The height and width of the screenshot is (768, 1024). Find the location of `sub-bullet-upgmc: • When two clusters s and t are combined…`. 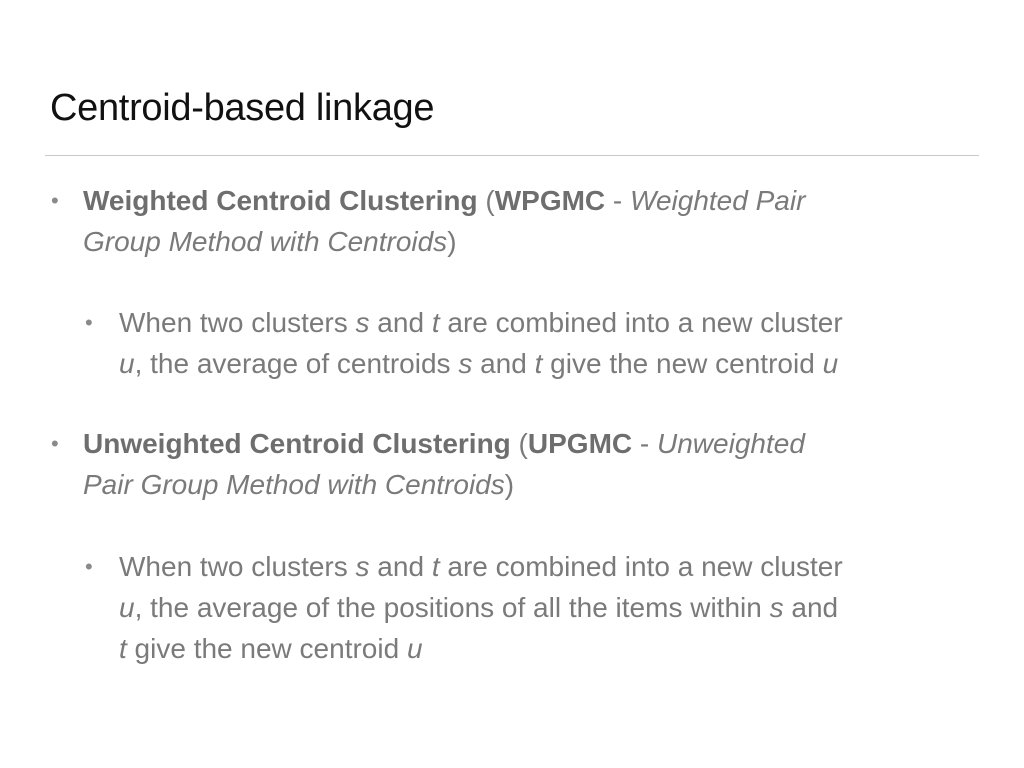

sub-bullet-upgmc: • When two clusters s and t are combined… is located at coordinates (537, 607).